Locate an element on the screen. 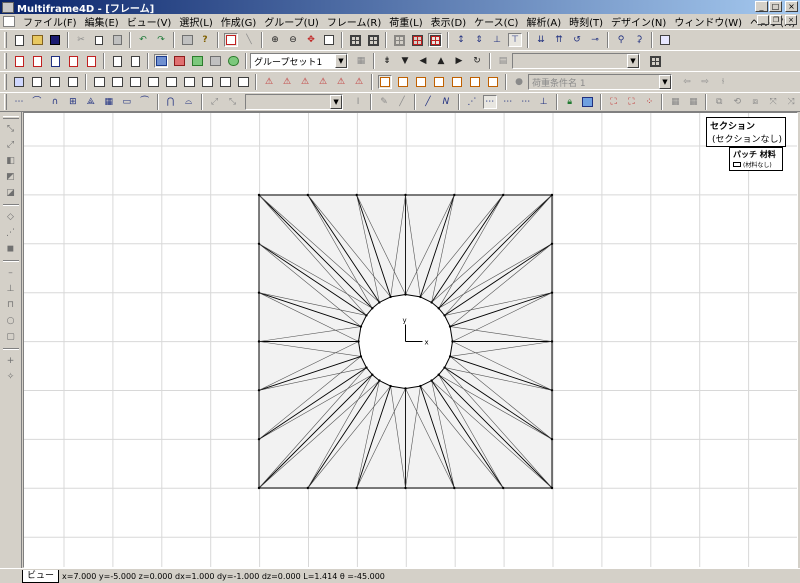  load-moment-icon: ↺ is located at coordinates (577, 40).